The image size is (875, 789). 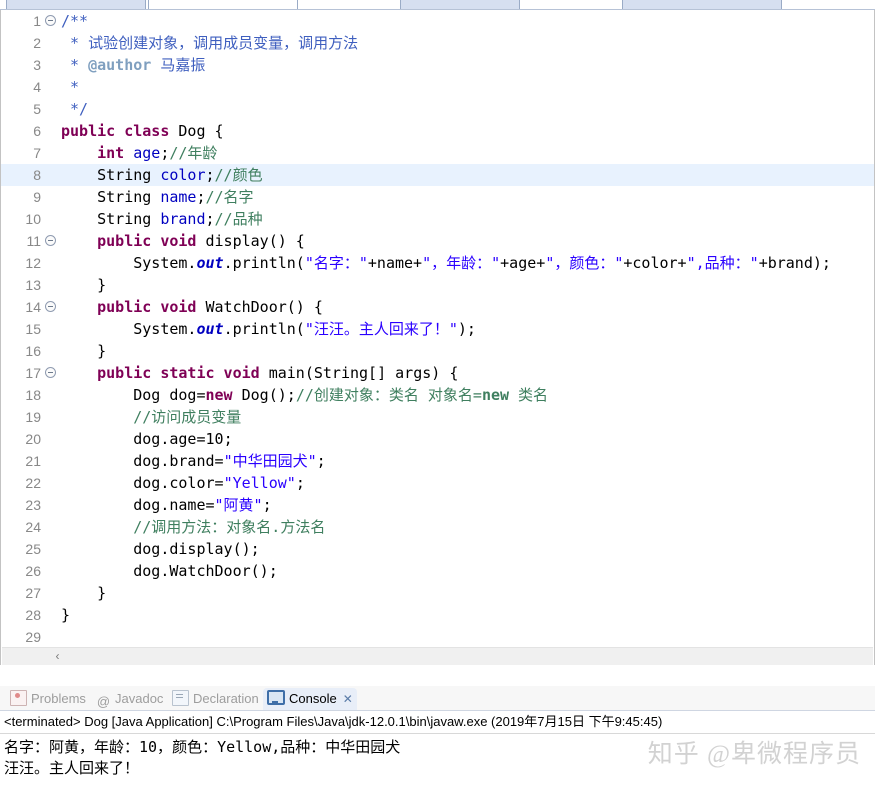 I want to click on code-line: 27 }, so click(x=437, y=593).